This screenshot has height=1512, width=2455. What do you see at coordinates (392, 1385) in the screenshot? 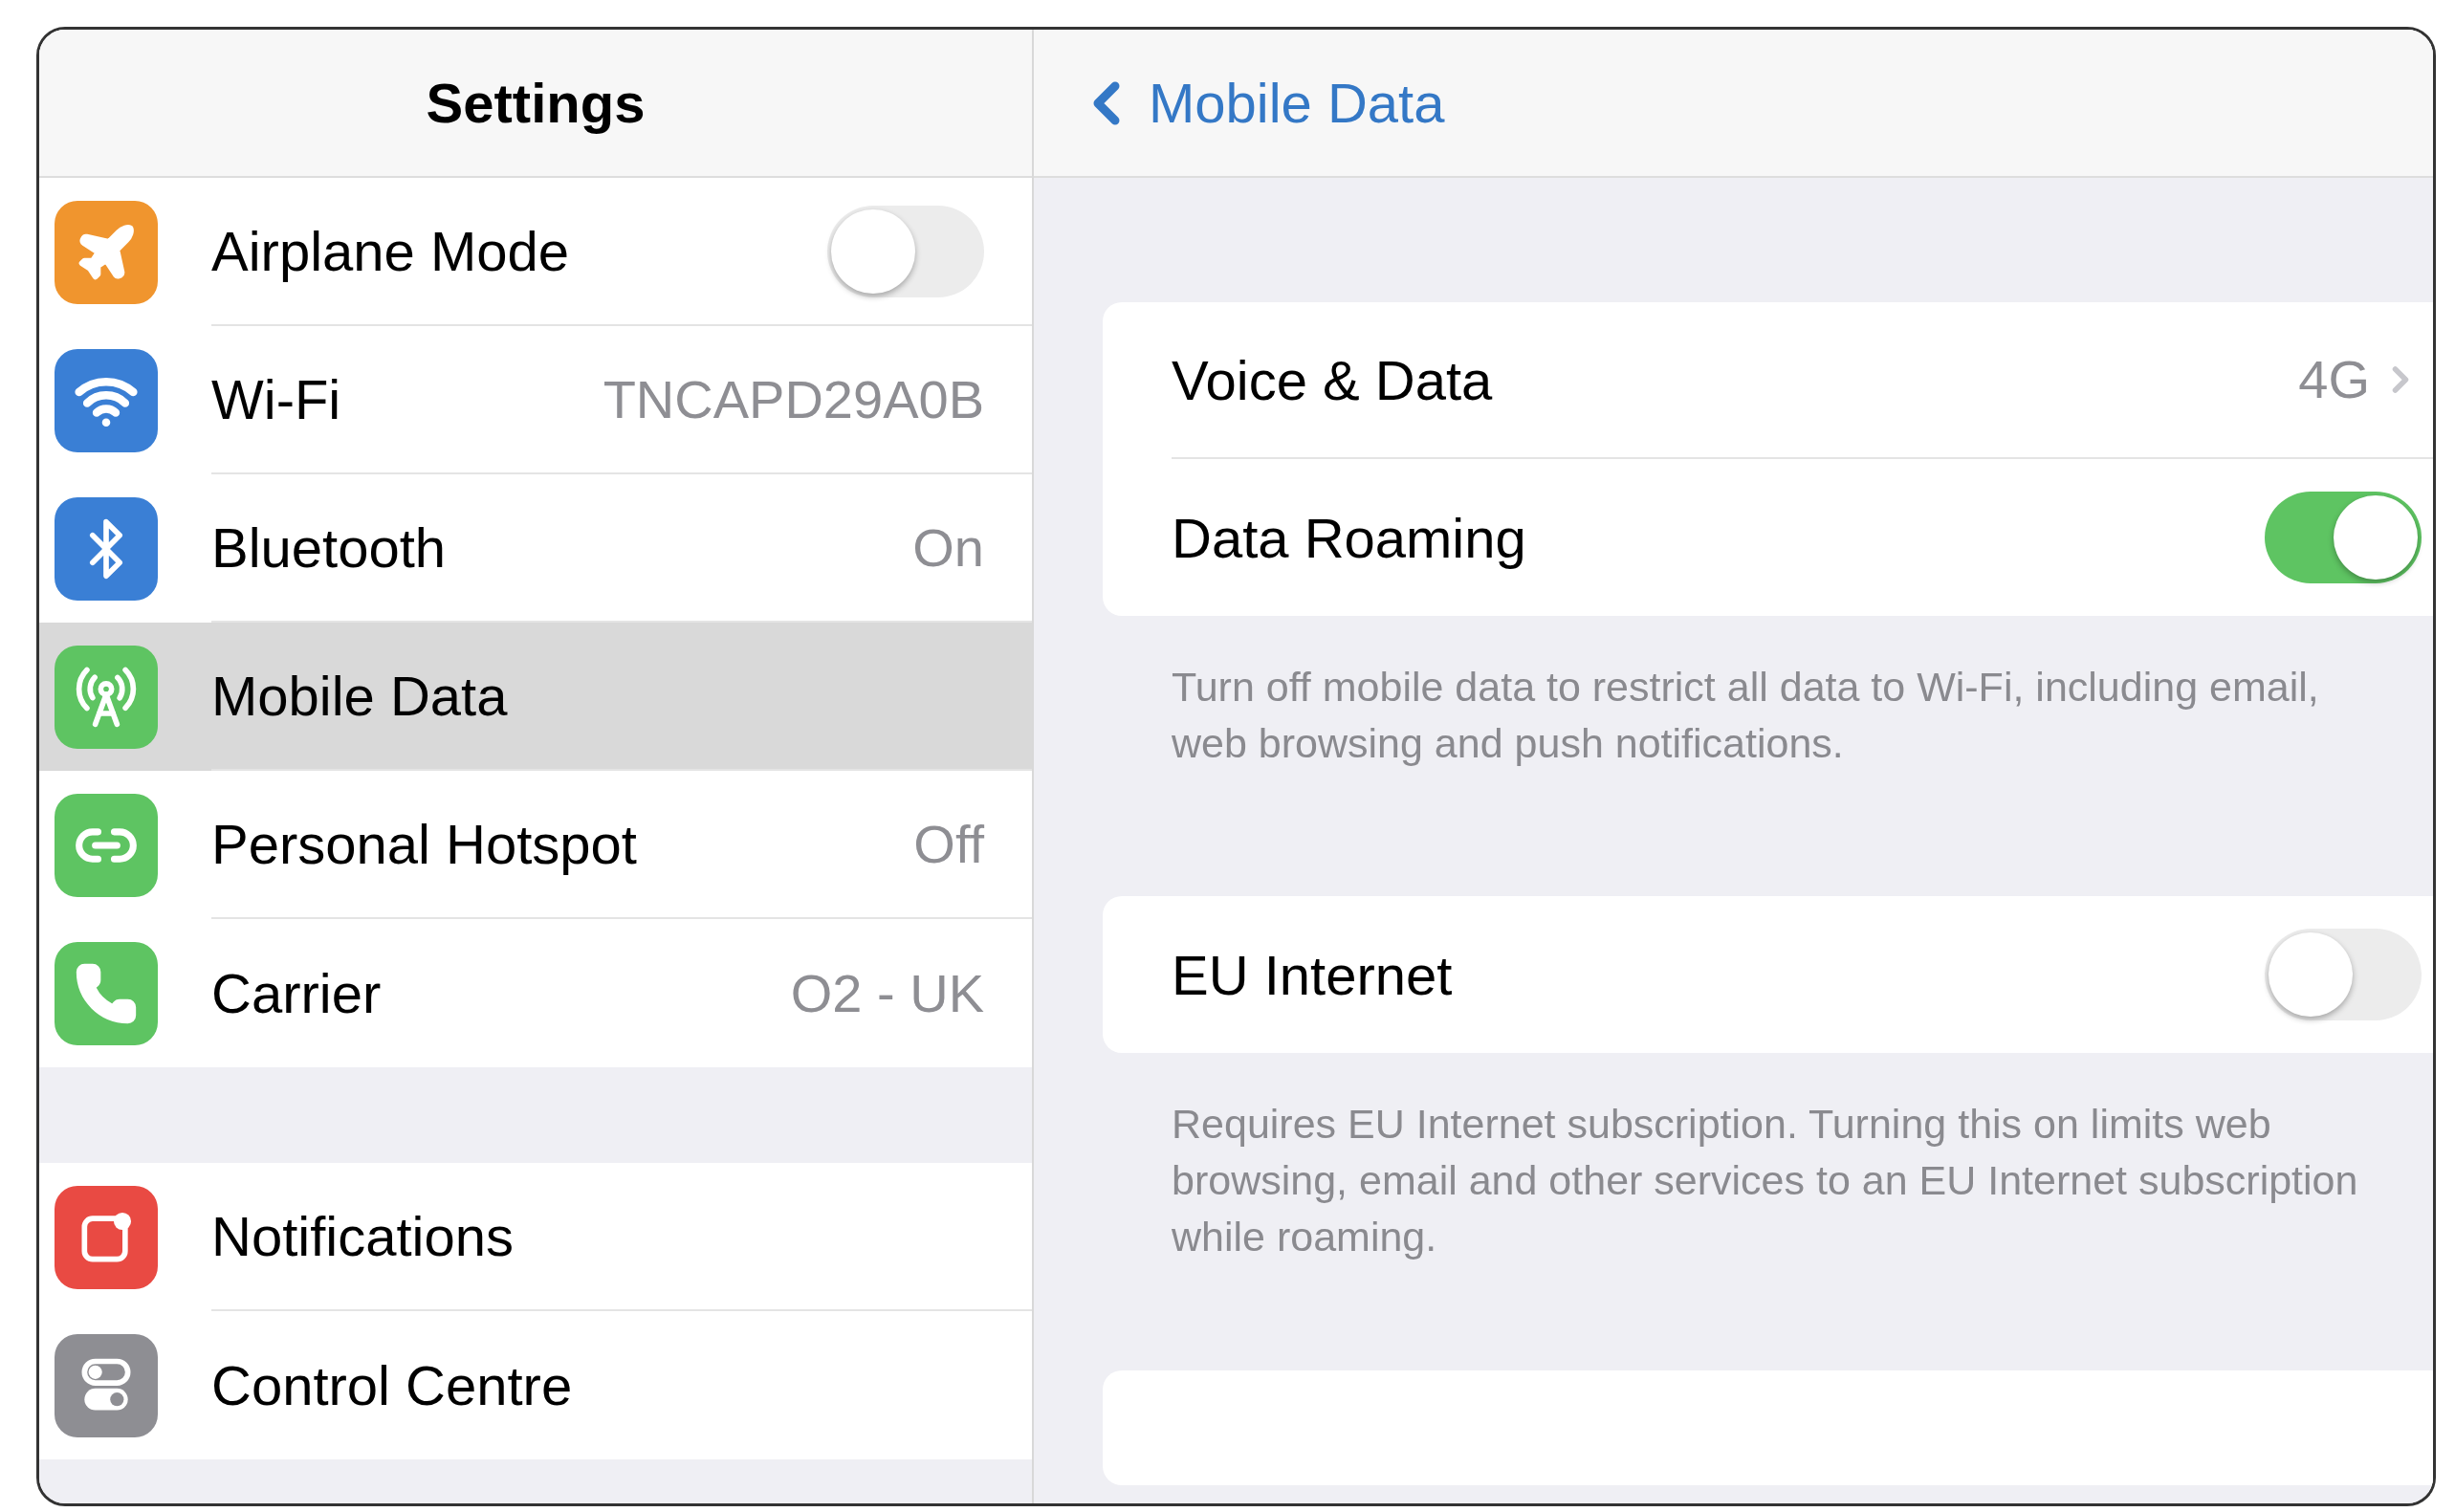
I see `row-label: Control Centre` at bounding box center [392, 1385].